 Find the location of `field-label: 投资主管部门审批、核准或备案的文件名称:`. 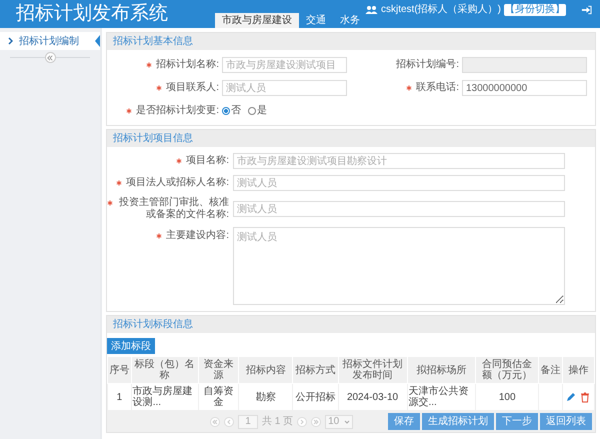

field-label: 投资主管部门审批、核准或备案的文件名称: is located at coordinates (173, 209).